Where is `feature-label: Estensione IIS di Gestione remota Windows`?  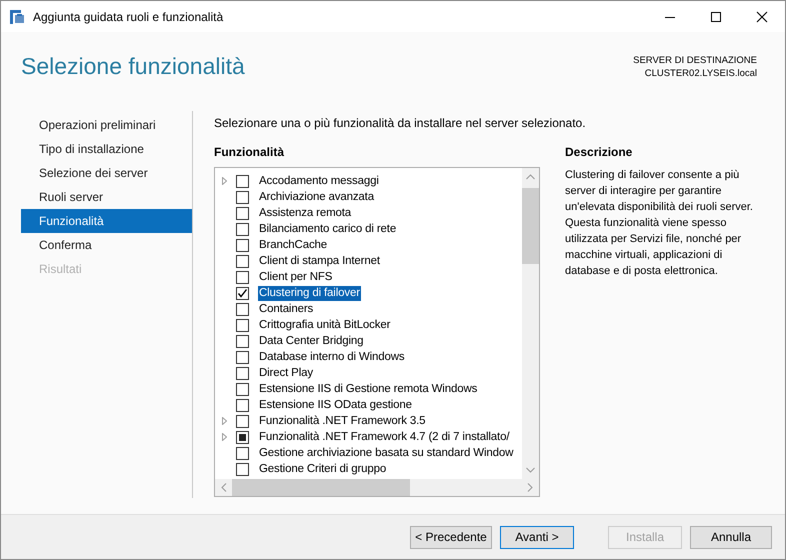 feature-label: Estensione IIS di Gestione remota Windows is located at coordinates (368, 389).